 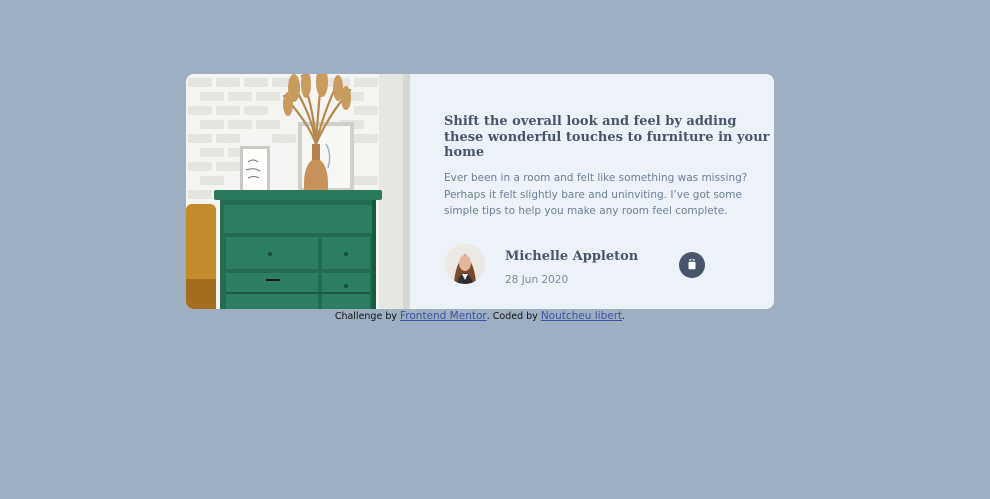 I want to click on attribution-suffix: ., so click(x=624, y=316).